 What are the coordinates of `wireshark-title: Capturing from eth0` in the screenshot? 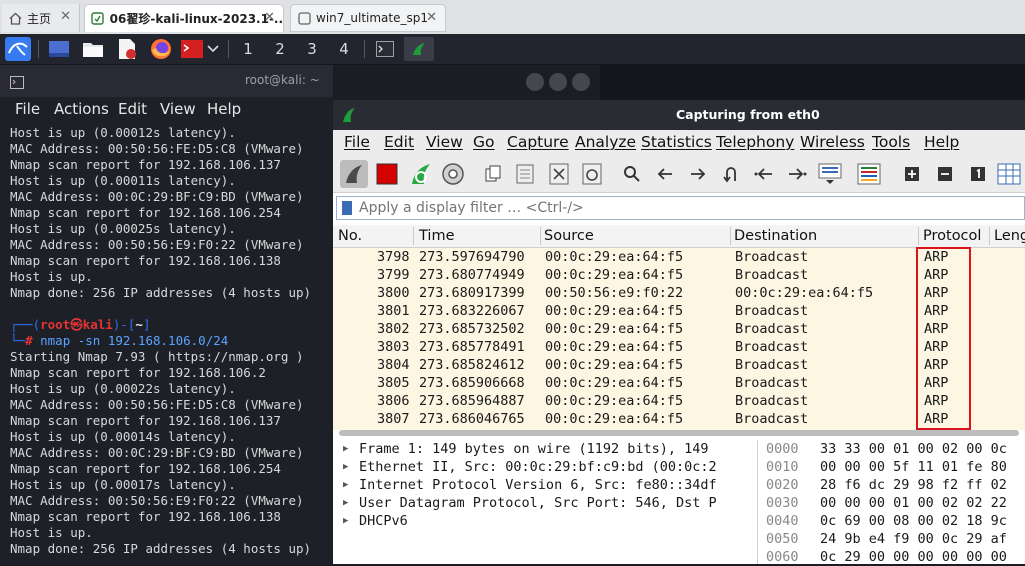 It's located at (748, 114).